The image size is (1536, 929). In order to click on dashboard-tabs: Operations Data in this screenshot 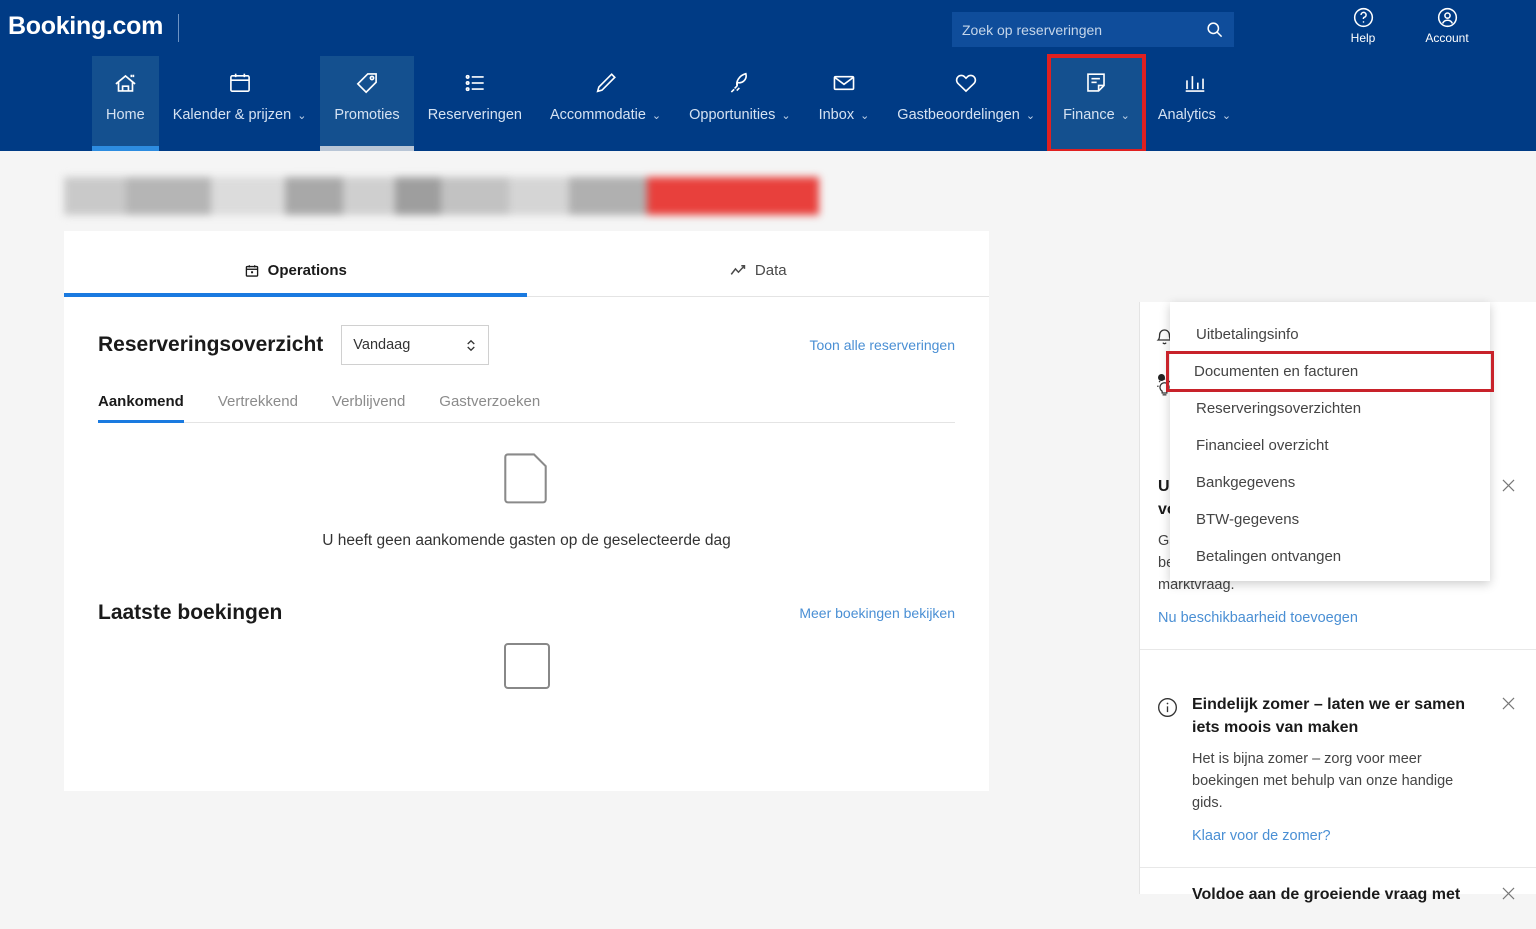, I will do `click(526, 264)`.